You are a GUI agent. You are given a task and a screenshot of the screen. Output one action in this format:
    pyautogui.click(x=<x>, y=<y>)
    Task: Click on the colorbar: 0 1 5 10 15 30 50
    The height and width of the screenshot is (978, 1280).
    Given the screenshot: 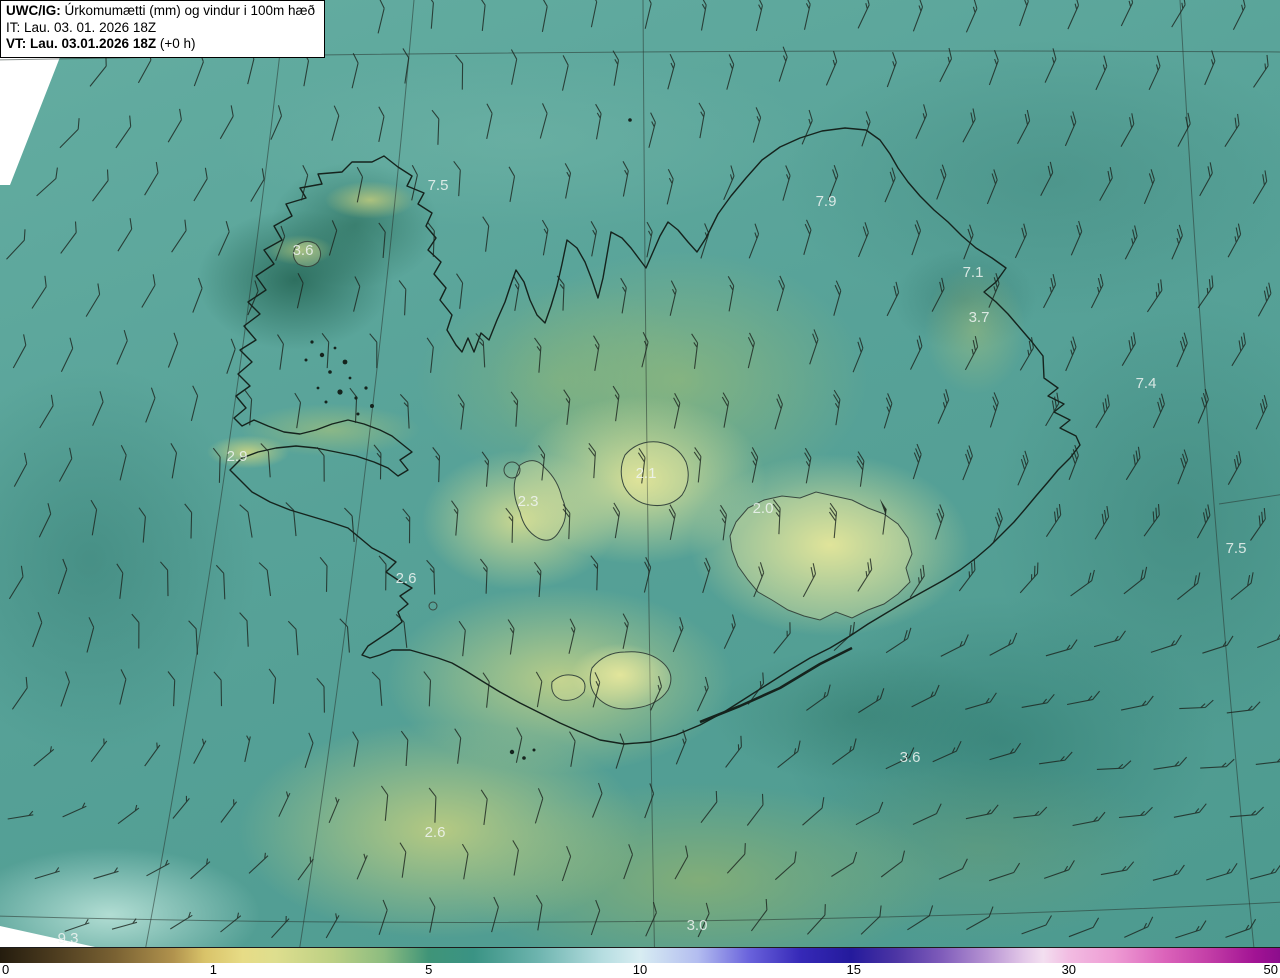 What is the action you would take?
    pyautogui.click(x=640, y=962)
    